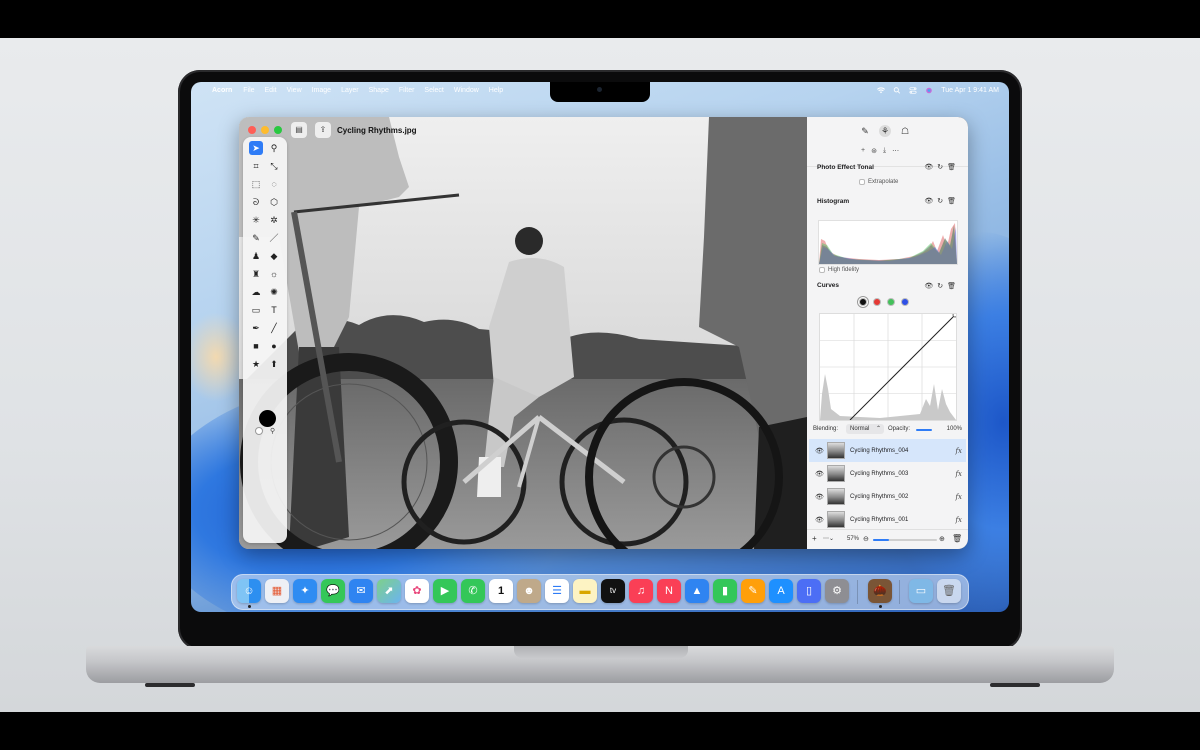 Image resolution: width=1200 pixels, height=750 pixels. What do you see at coordinates (863, 151) in the screenshot?
I see `add-filter-icon: +` at bounding box center [863, 151].